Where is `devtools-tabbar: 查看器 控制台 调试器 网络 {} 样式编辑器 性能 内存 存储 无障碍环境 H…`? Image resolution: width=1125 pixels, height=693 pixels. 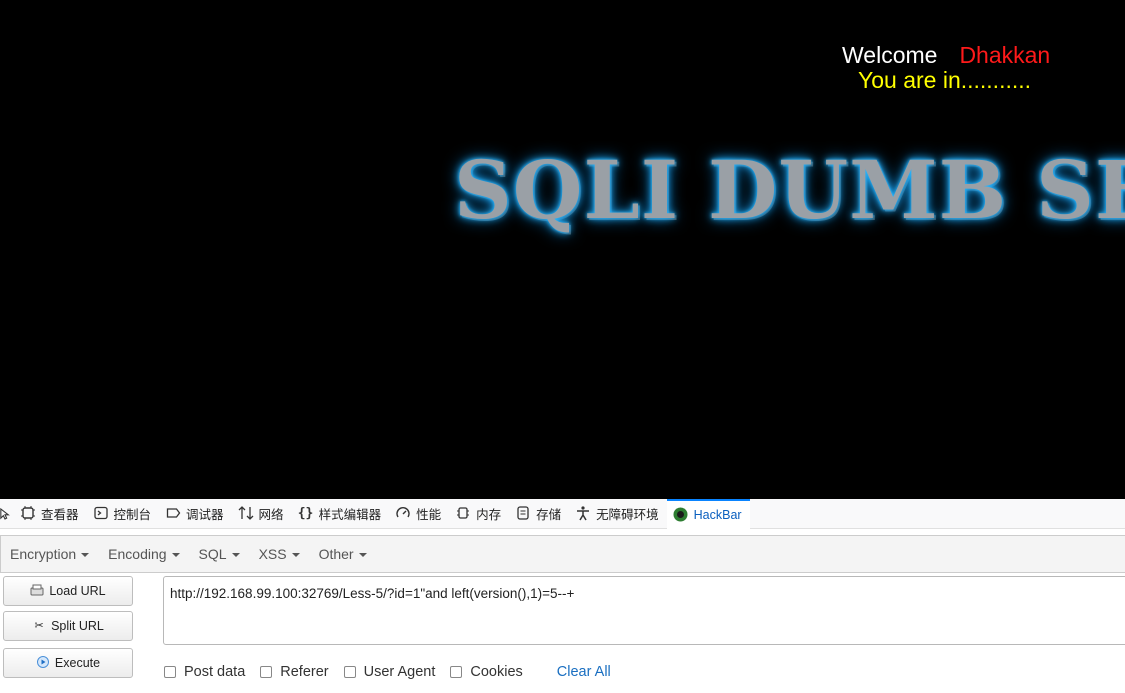 devtools-tabbar: 查看器 控制台 调试器 网络 {} 样式编辑器 性能 内存 存储 无障碍环境 H… is located at coordinates (562, 513).